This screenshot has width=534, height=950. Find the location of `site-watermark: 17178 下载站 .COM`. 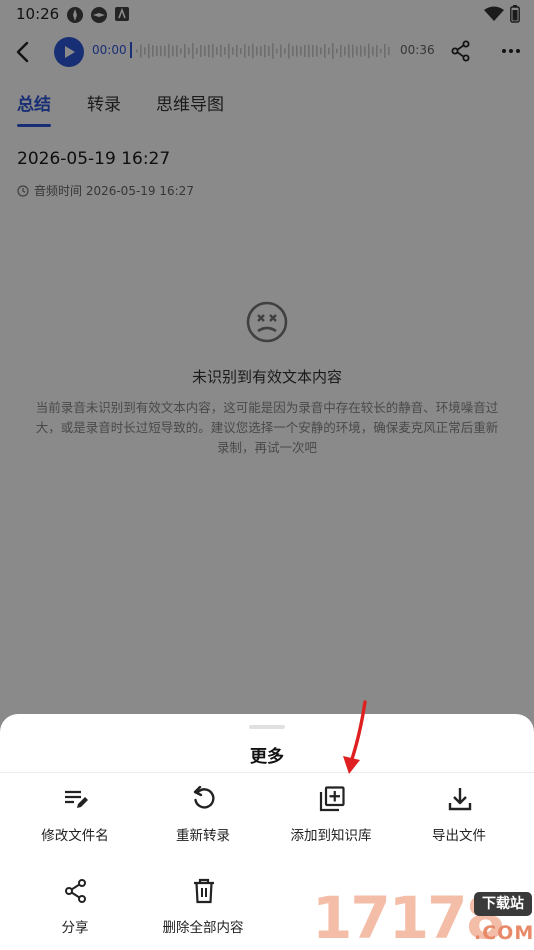

site-watermark: 17178 下载站 .COM is located at coordinates (421, 917).